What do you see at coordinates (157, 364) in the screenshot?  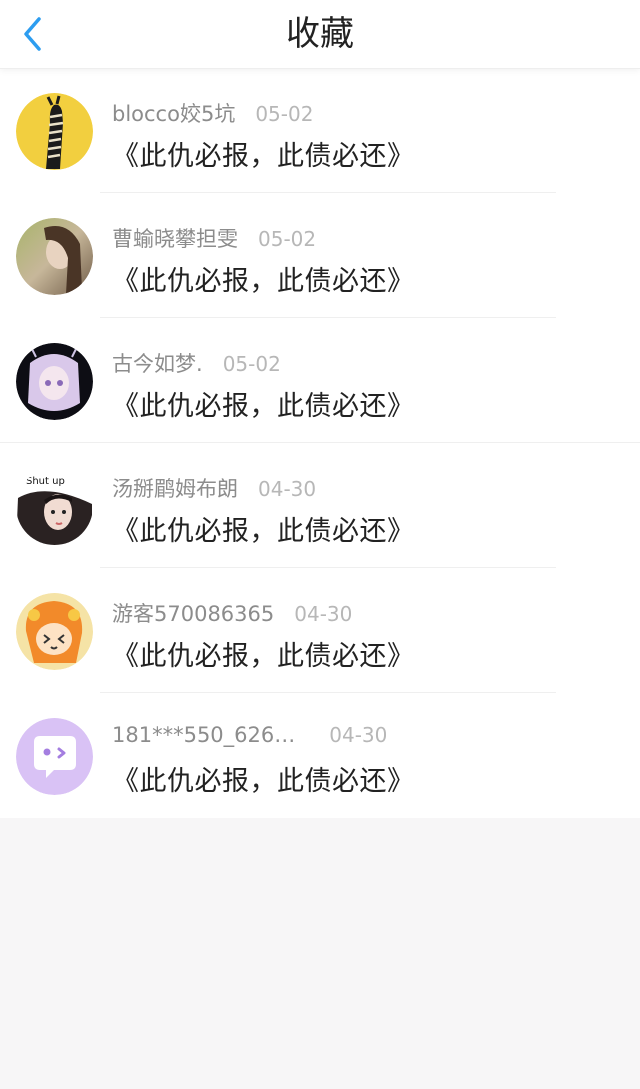 I see `username: 古今如梦.` at bounding box center [157, 364].